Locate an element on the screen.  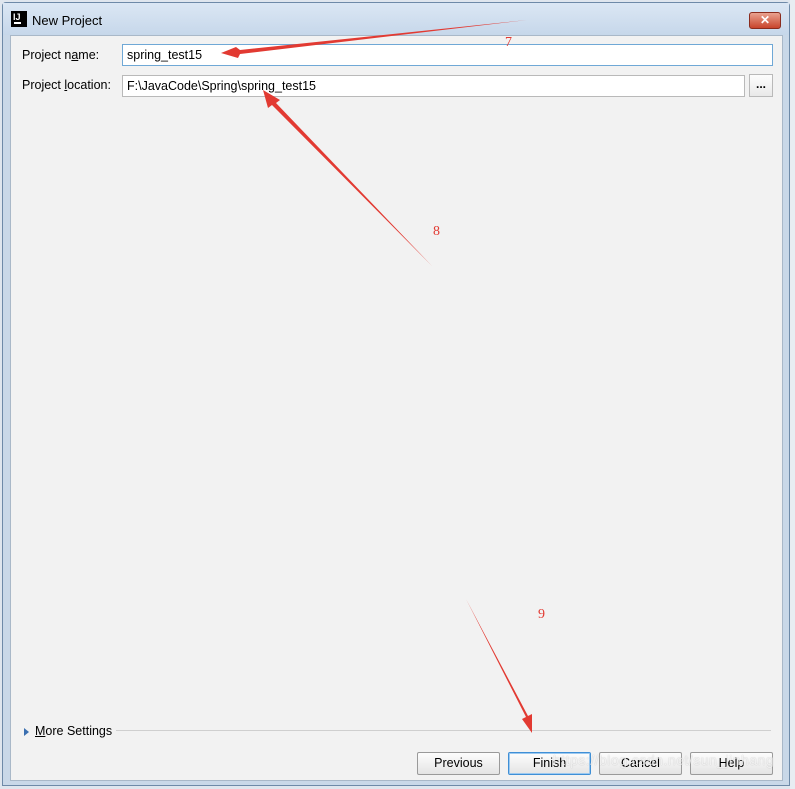
close-icon: ✕ is located at coordinates (765, 20).